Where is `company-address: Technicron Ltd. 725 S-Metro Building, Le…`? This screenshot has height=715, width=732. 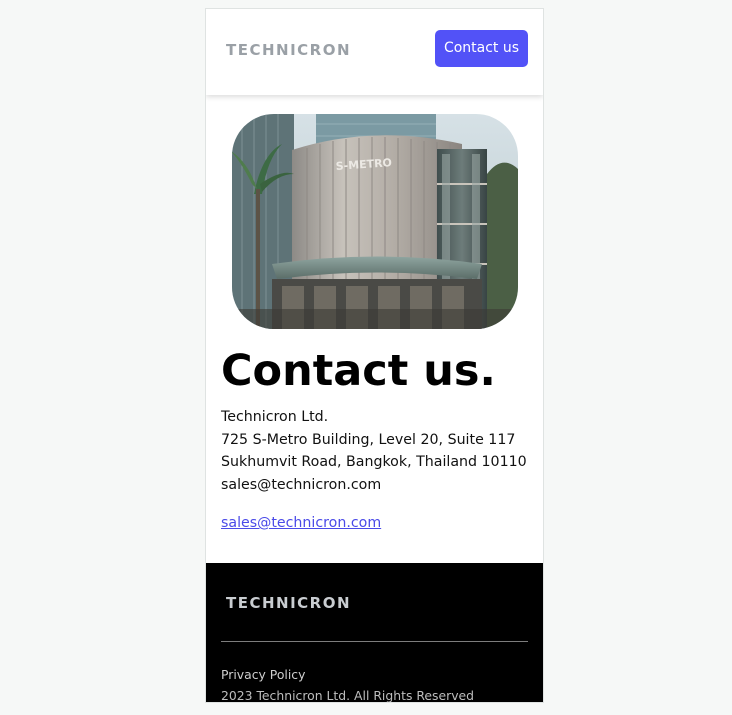
company-address: Technicron Ltd. 725 S-Metro Building, Le… is located at coordinates (374, 451).